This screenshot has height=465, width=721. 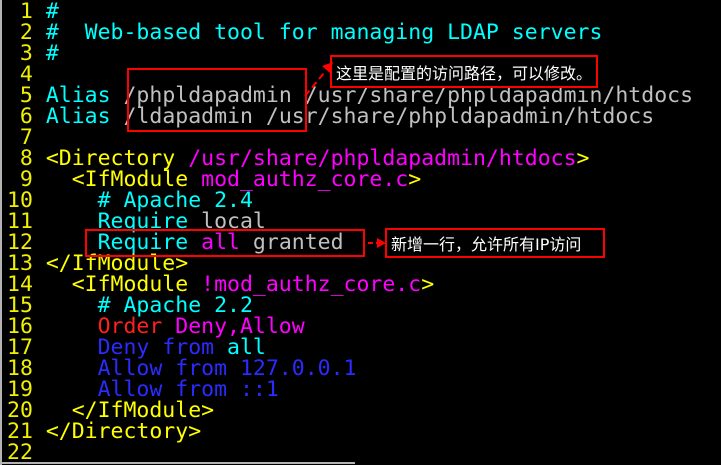 What do you see at coordinates (26, 116) in the screenshot?
I see `line-number: 6` at bounding box center [26, 116].